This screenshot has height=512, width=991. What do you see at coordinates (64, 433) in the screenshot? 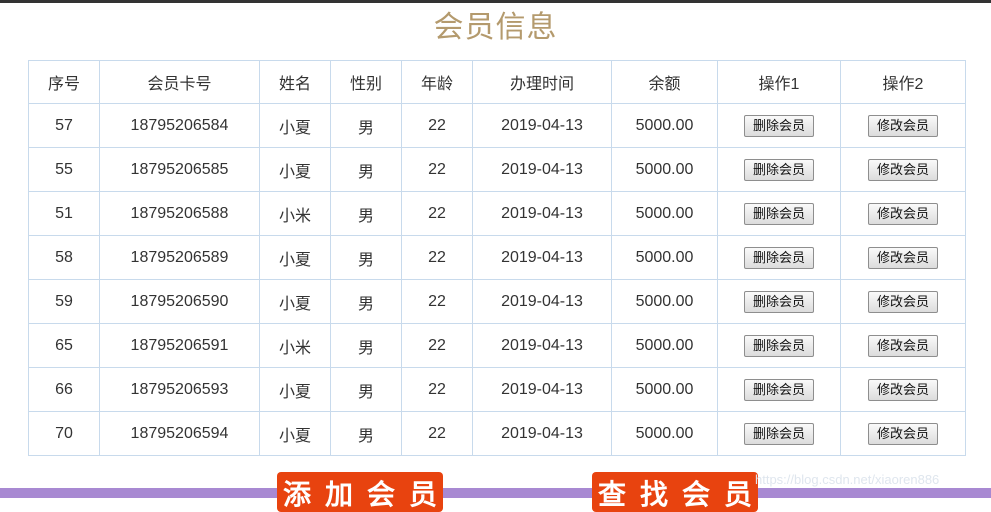
I see `cell-id: 70` at bounding box center [64, 433].